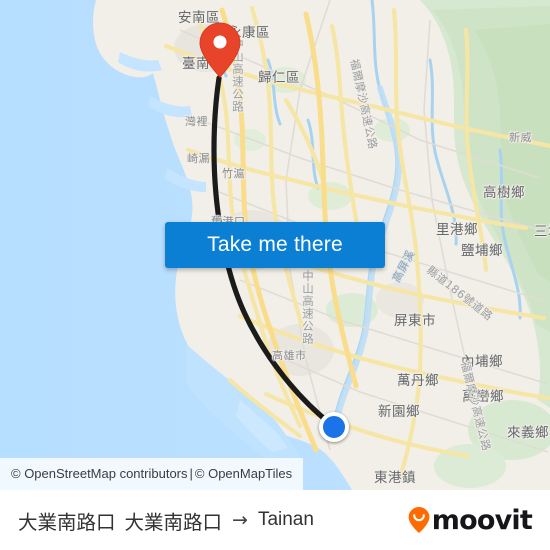 The image size is (550, 550). I want to click on route-summary: 大業南路口 大業南路口 → Tainan, so click(166, 520).